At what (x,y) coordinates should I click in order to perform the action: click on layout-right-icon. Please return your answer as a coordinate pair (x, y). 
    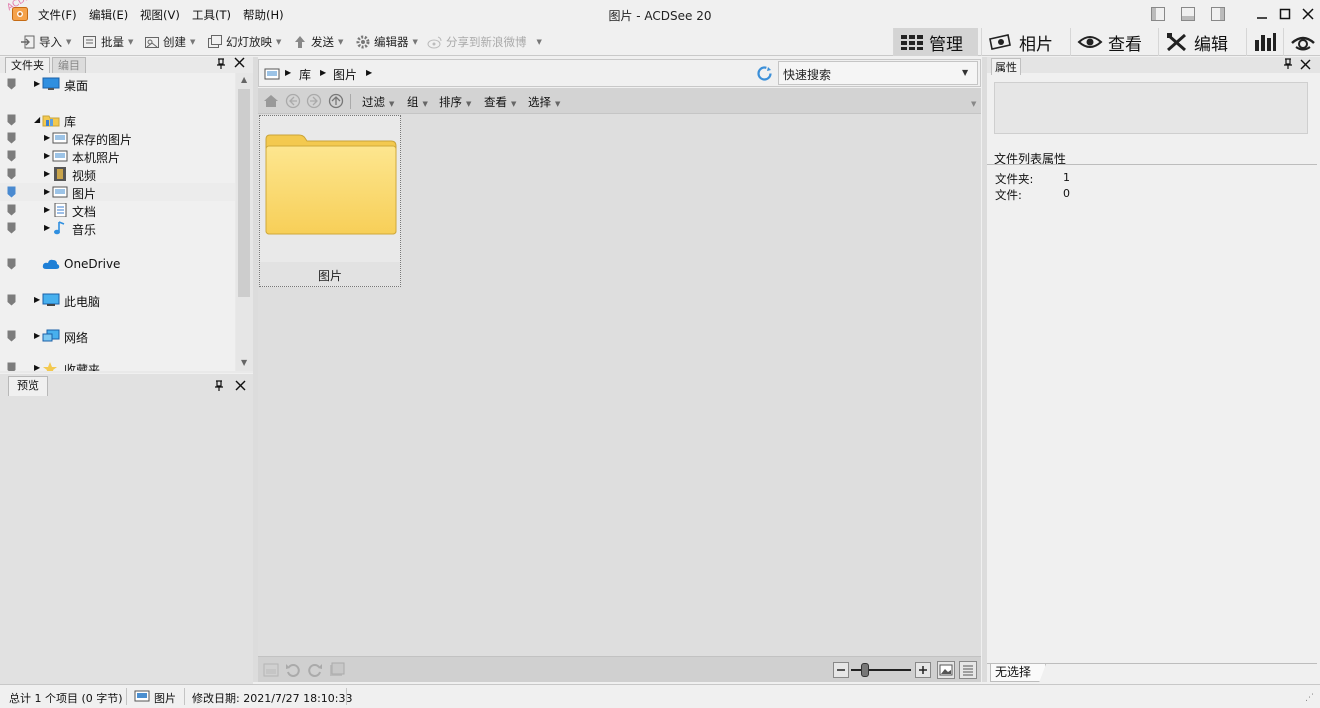
    Looking at the image, I should click on (1218, 14).